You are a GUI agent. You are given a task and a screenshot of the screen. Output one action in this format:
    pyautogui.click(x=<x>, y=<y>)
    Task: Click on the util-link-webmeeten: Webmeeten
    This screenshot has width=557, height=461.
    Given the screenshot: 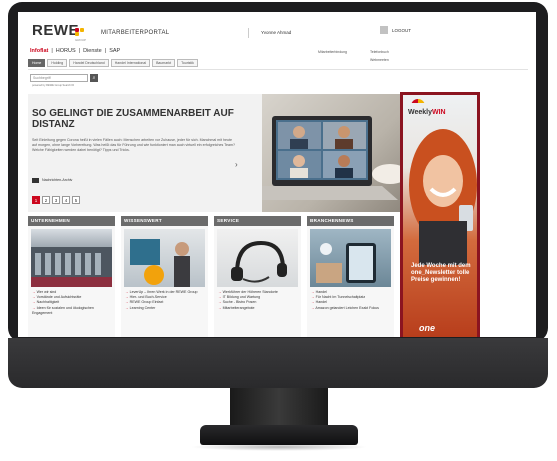 What is the action you would take?
    pyautogui.click(x=379, y=60)
    